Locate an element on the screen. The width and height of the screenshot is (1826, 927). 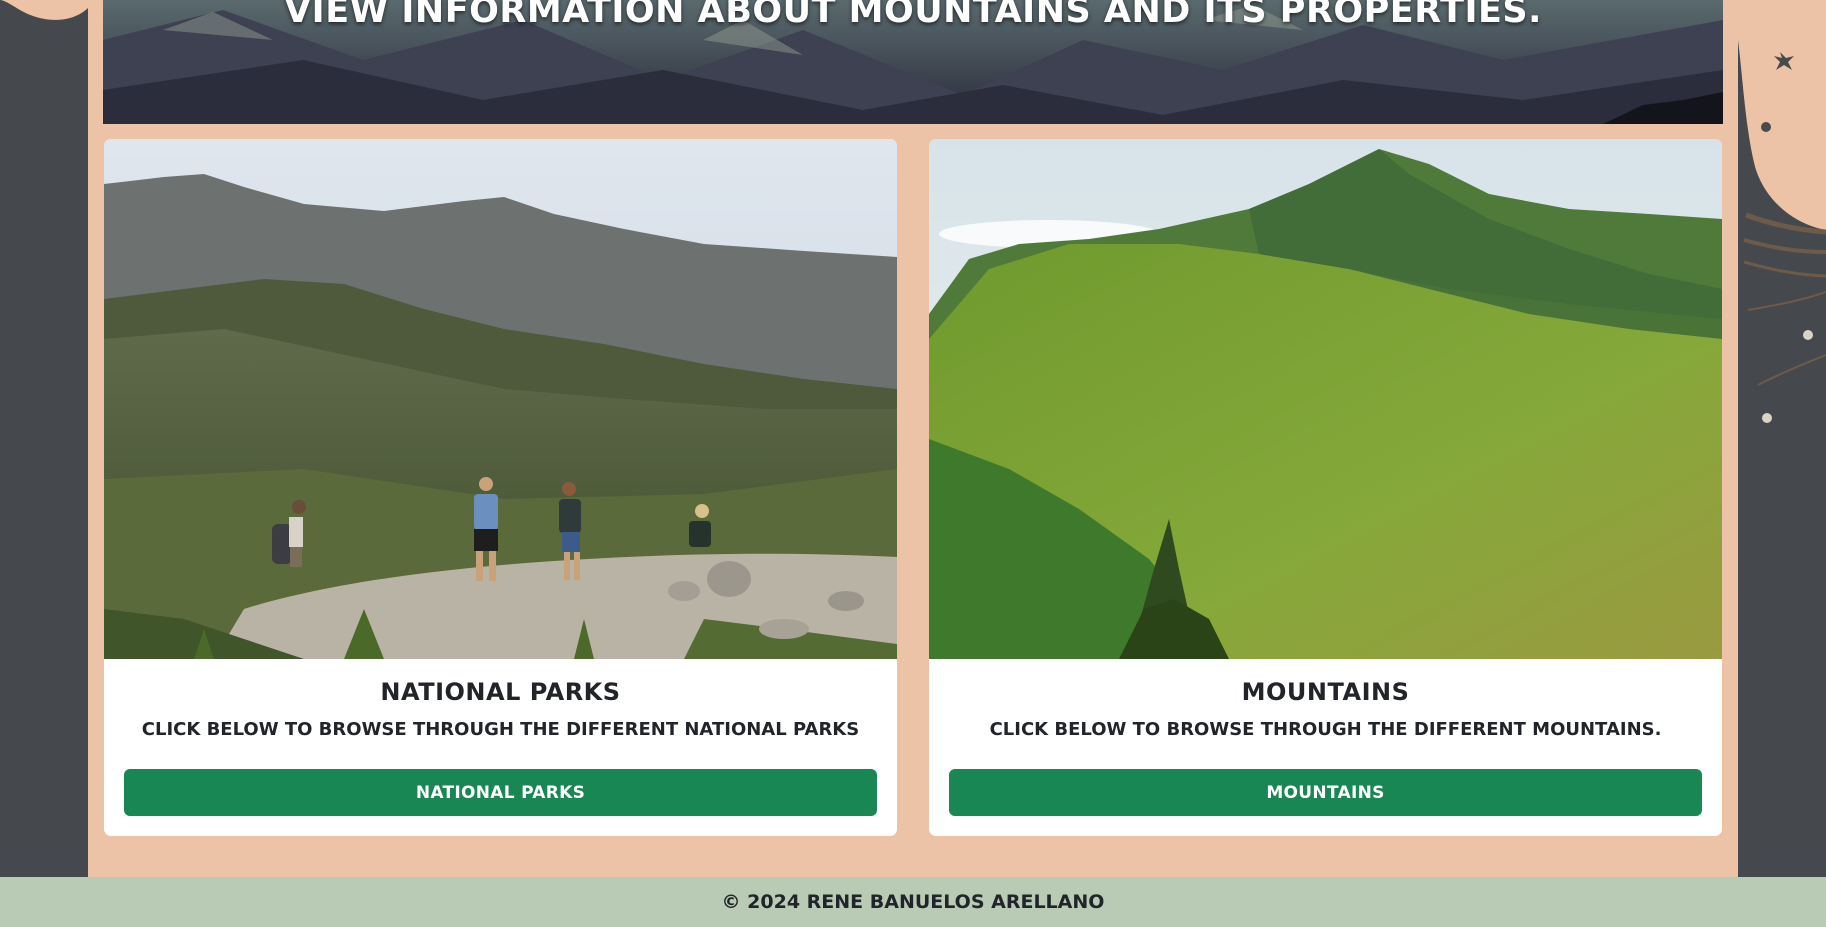
national-parks-button: National Parks is located at coordinates (500, 792).